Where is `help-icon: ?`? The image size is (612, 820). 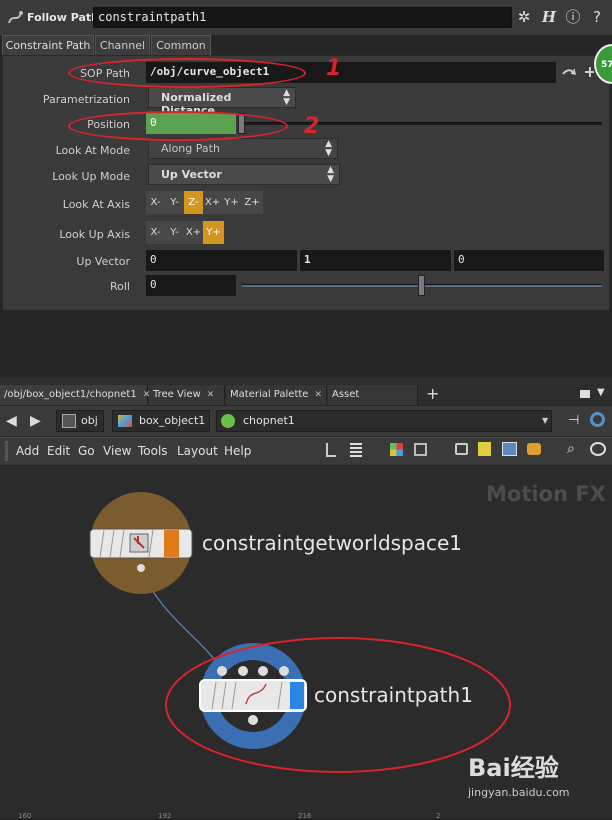
help-icon: ? is located at coordinates (597, 17).